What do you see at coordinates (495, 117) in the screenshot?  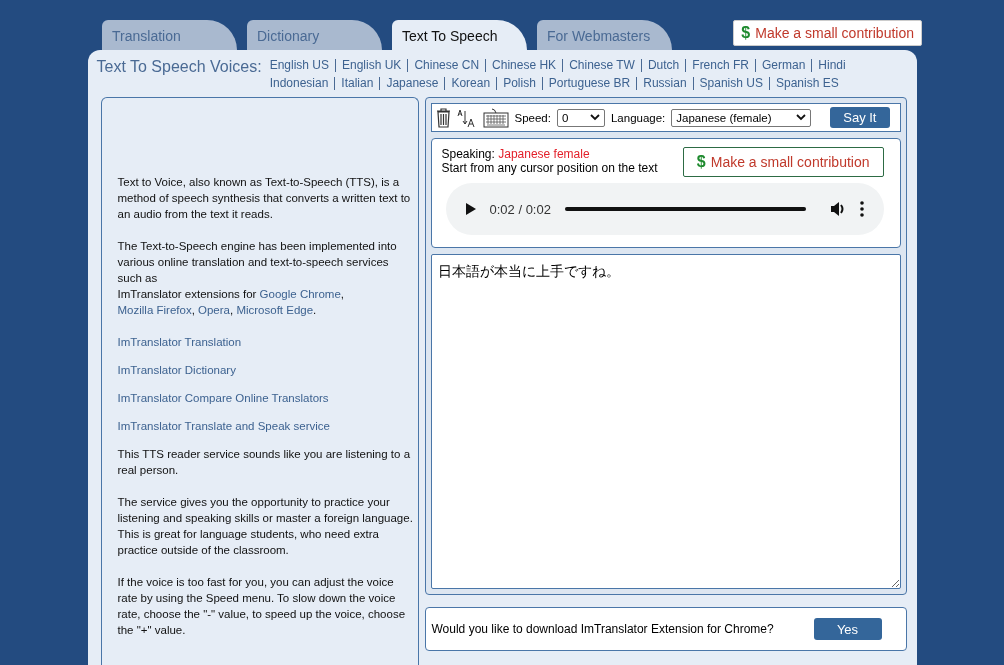 I see `keyboard-icon` at bounding box center [495, 117].